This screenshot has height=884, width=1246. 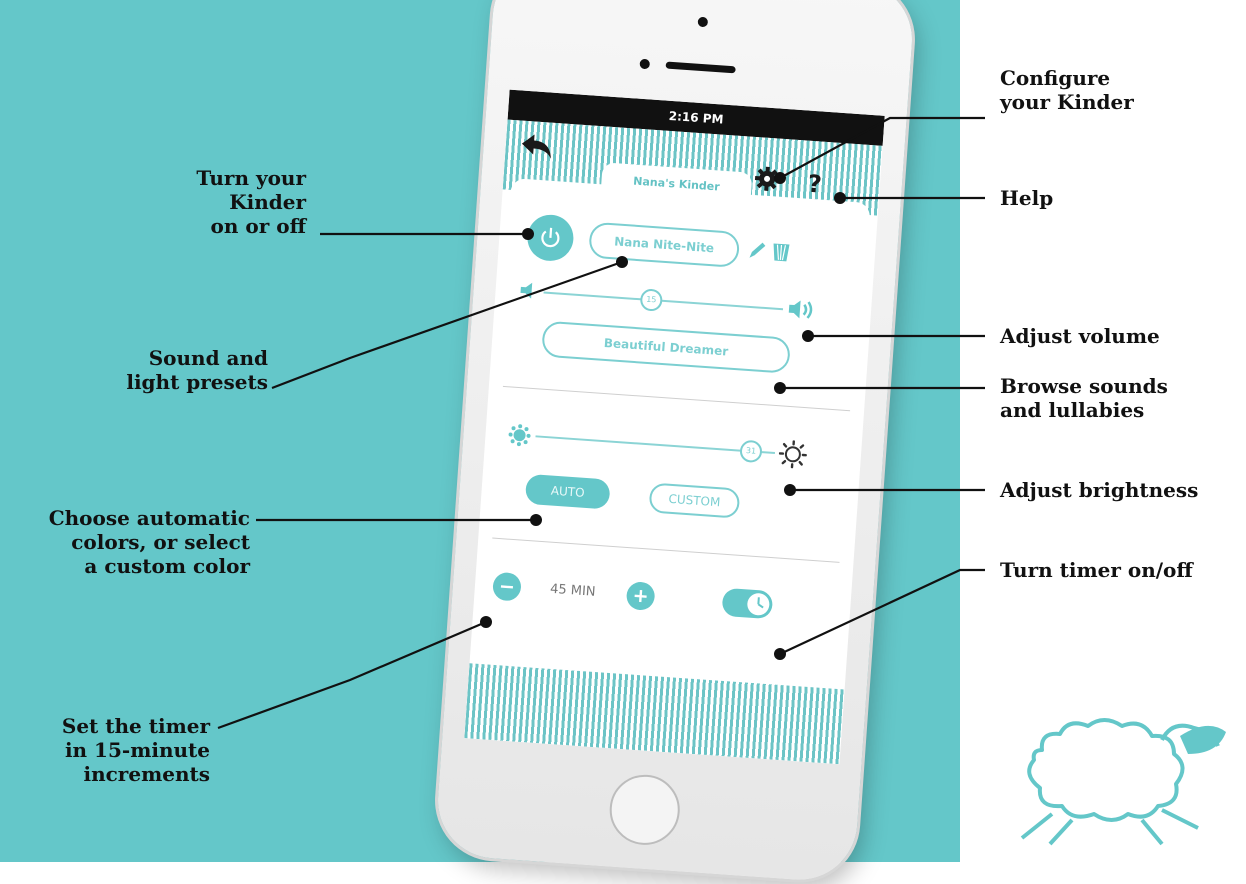 I want to click on callout-timer-set: Set the timer in 15-minute increments, so click(x=115, y=750).